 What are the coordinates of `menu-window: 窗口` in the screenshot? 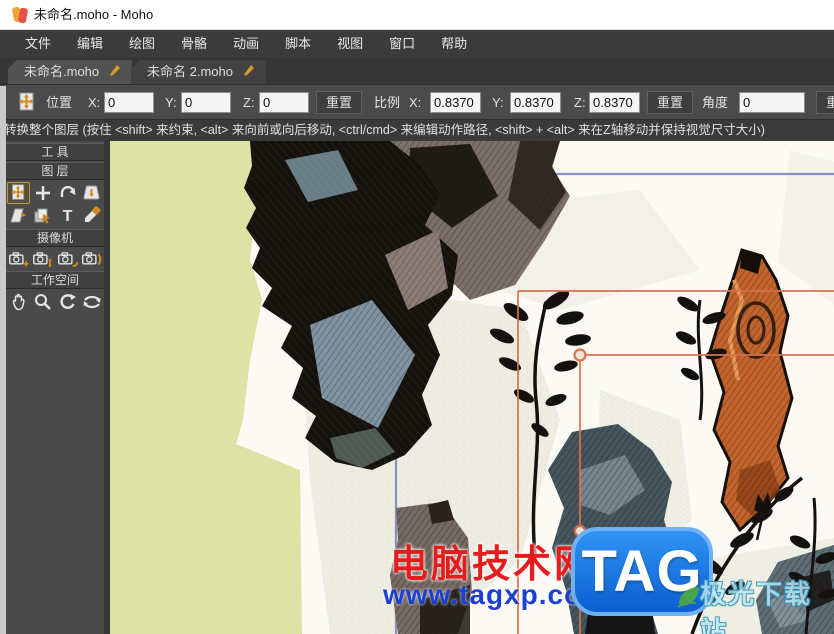 It's located at (402, 43).